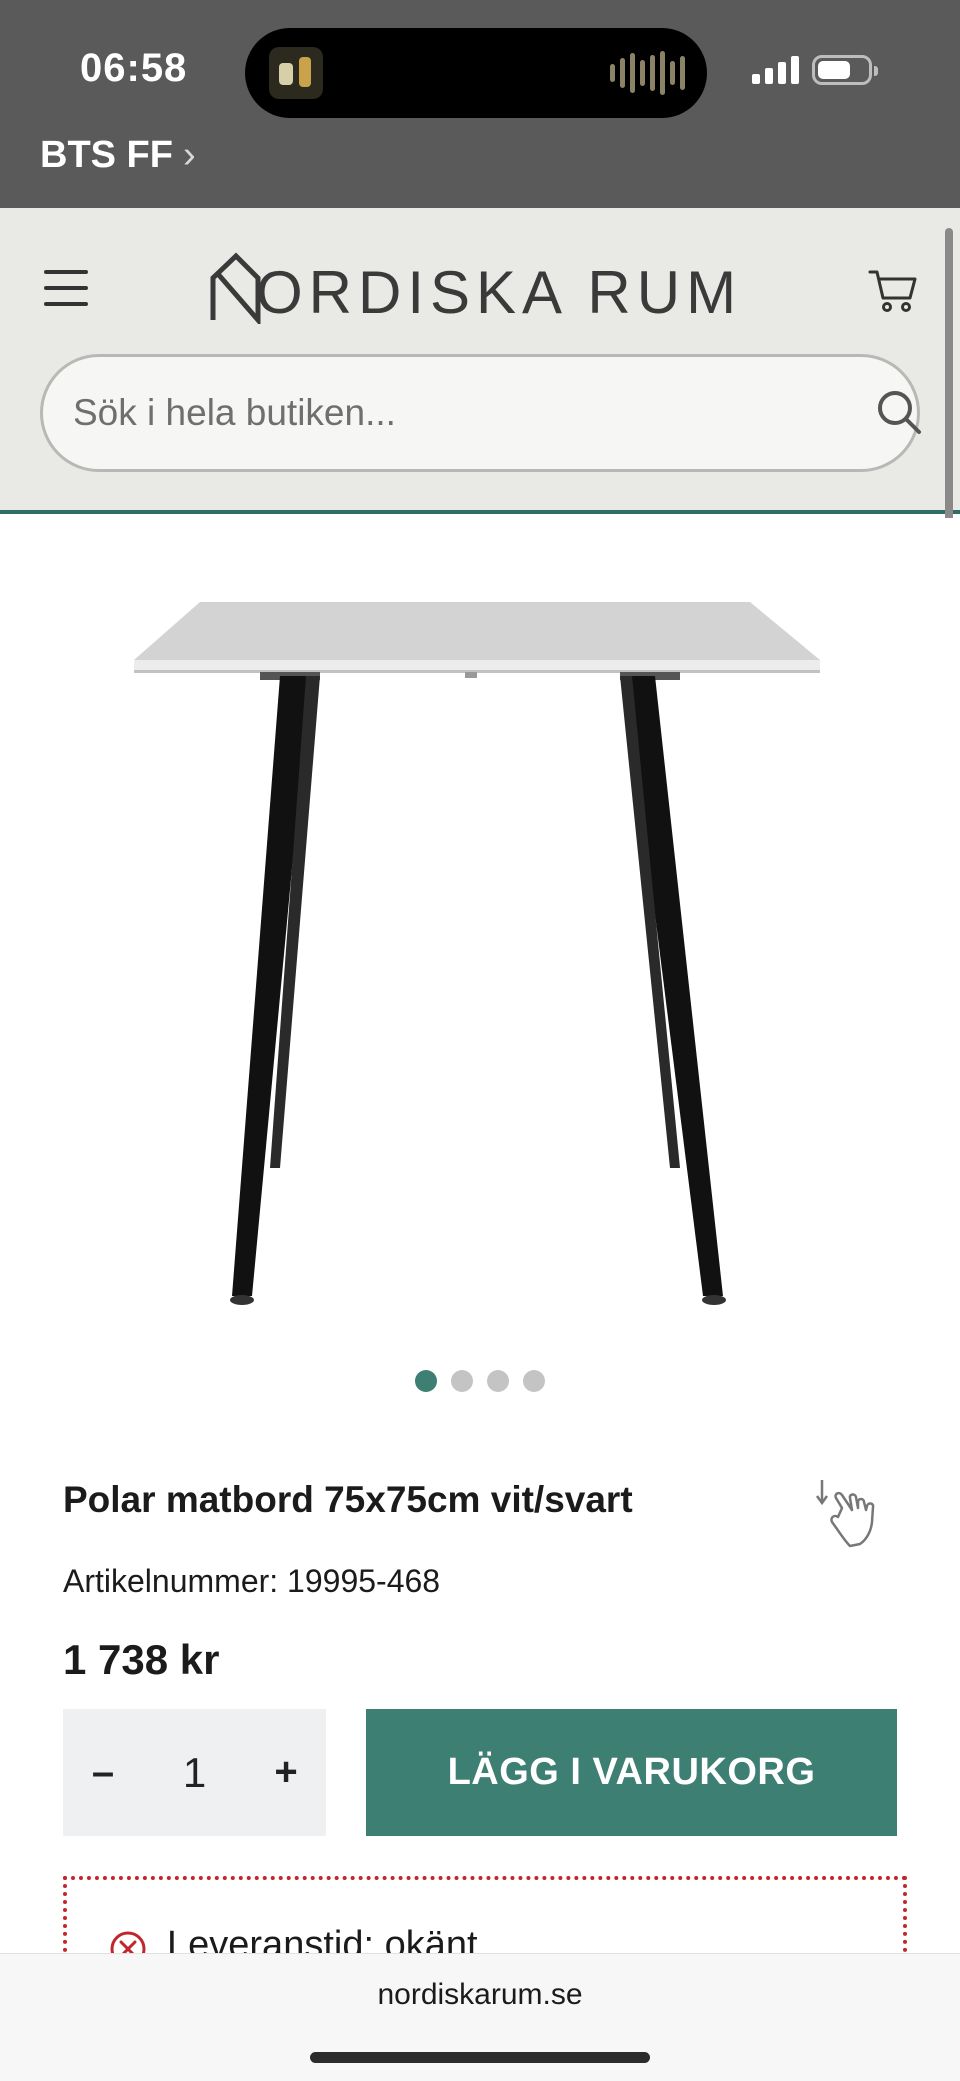  What do you see at coordinates (453, 413) in the screenshot?
I see `search-input` at bounding box center [453, 413].